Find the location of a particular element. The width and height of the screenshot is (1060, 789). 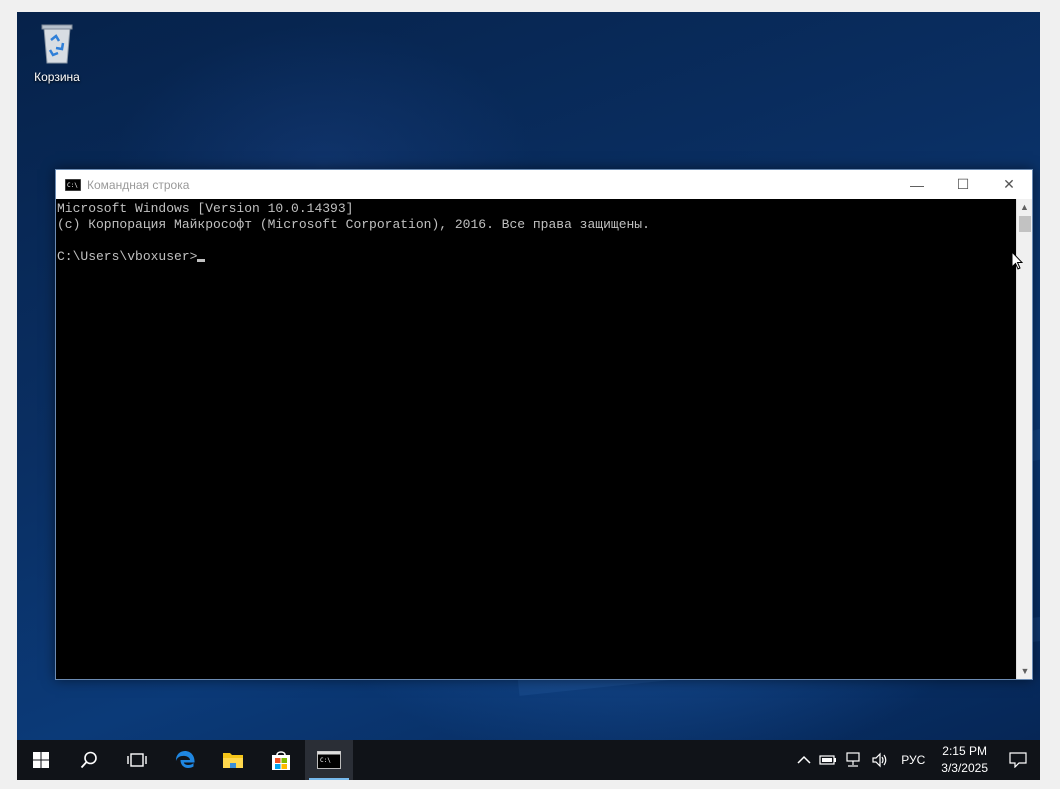

network-tray-button is located at coordinates (854, 760).